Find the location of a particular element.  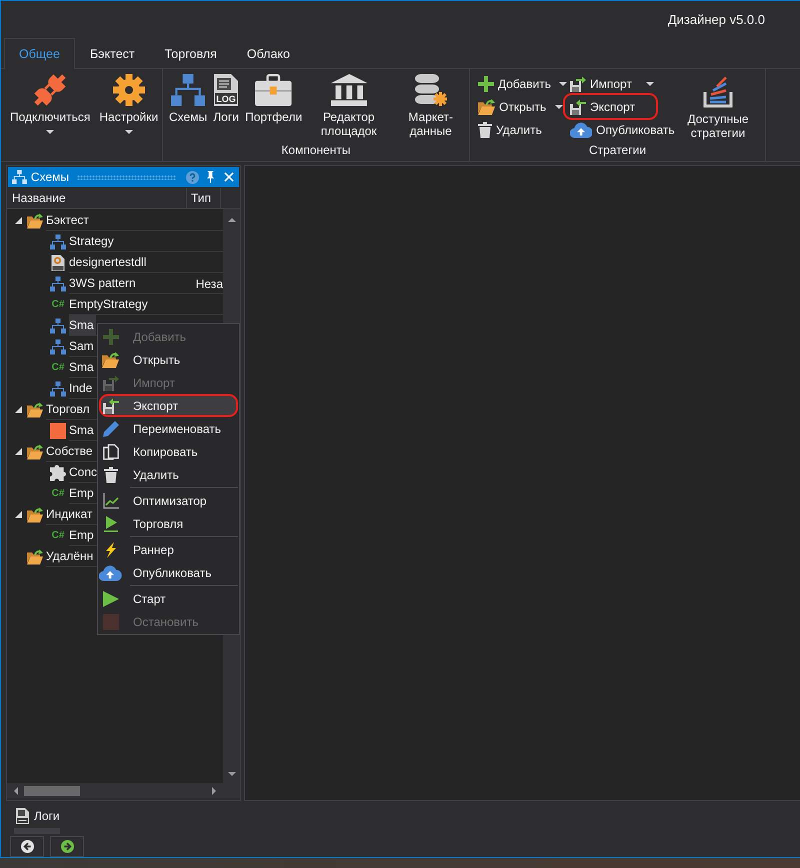

menu-item: Копировать is located at coordinates (168, 451).